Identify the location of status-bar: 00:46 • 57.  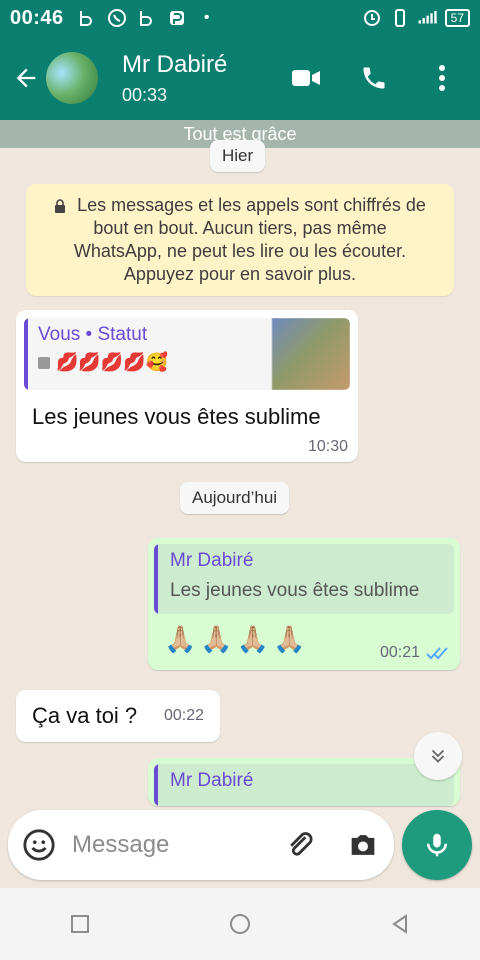
(240, 18).